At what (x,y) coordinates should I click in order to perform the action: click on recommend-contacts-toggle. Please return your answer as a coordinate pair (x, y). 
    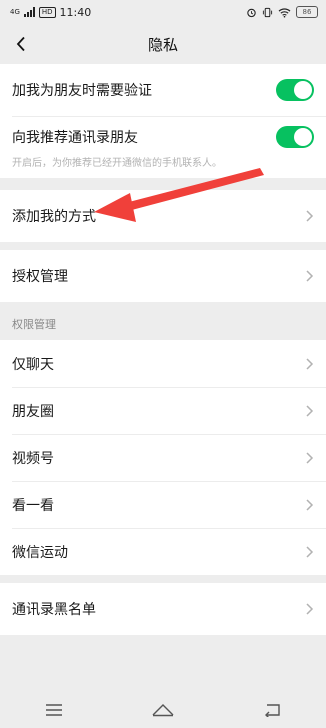
    Looking at the image, I should click on (295, 136).